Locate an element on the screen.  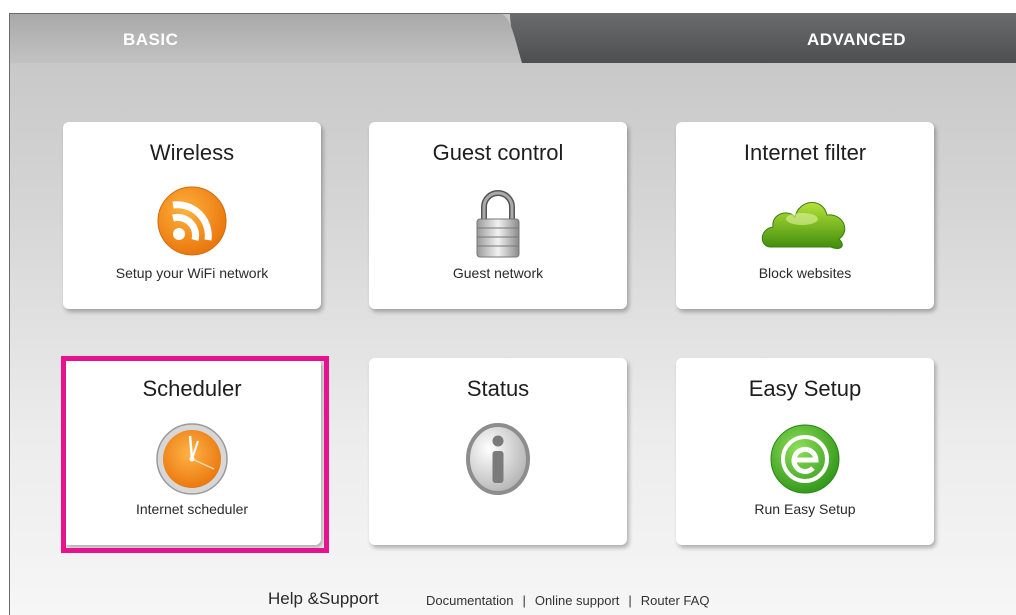
help-support-label: Help &Support is located at coordinates (323, 598).